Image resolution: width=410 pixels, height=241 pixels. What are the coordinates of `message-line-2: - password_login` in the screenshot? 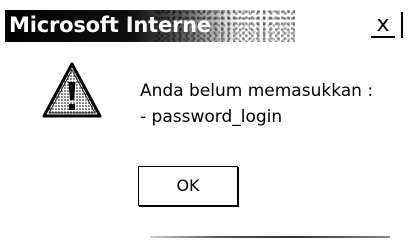 It's located at (211, 117).